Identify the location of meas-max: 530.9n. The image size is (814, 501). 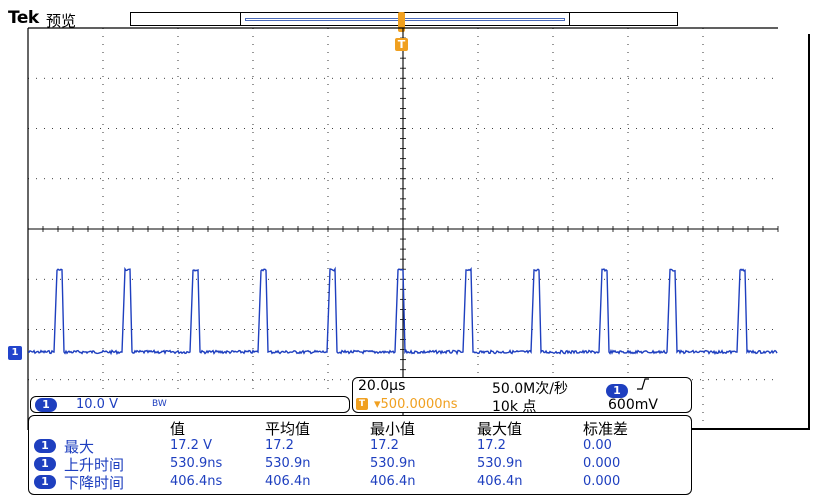
(500, 463).